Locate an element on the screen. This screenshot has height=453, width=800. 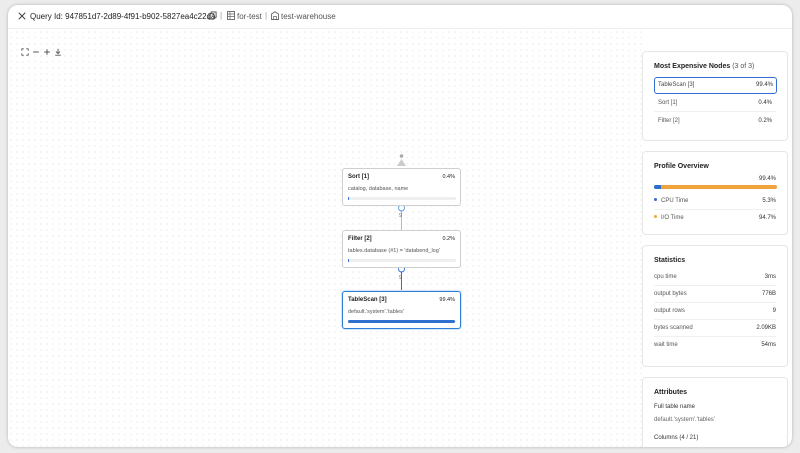
io-segment is located at coordinates (718, 187).